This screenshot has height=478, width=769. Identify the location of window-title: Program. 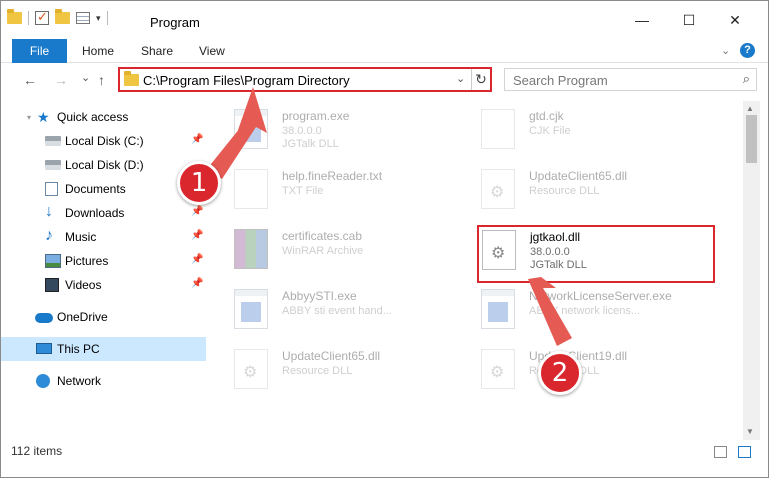
(175, 22).